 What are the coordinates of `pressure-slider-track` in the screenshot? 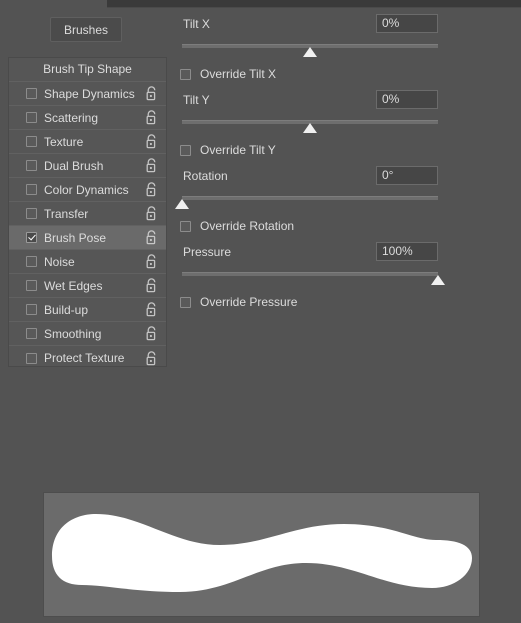 It's located at (310, 274).